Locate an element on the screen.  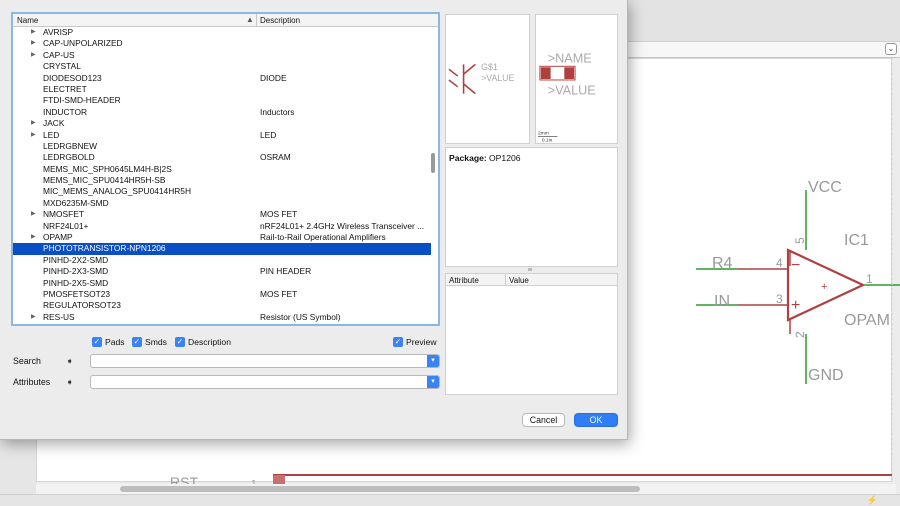
part-row: ▶ RES-US Resistor (US Symbol) is located at coordinates (222, 317).